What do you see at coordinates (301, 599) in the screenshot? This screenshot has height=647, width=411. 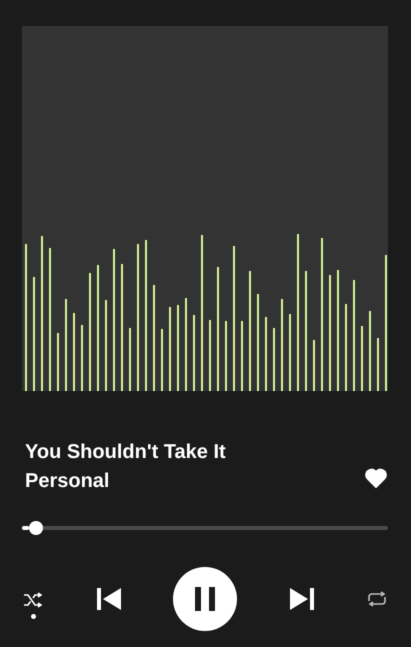 I see `next-icon` at bounding box center [301, 599].